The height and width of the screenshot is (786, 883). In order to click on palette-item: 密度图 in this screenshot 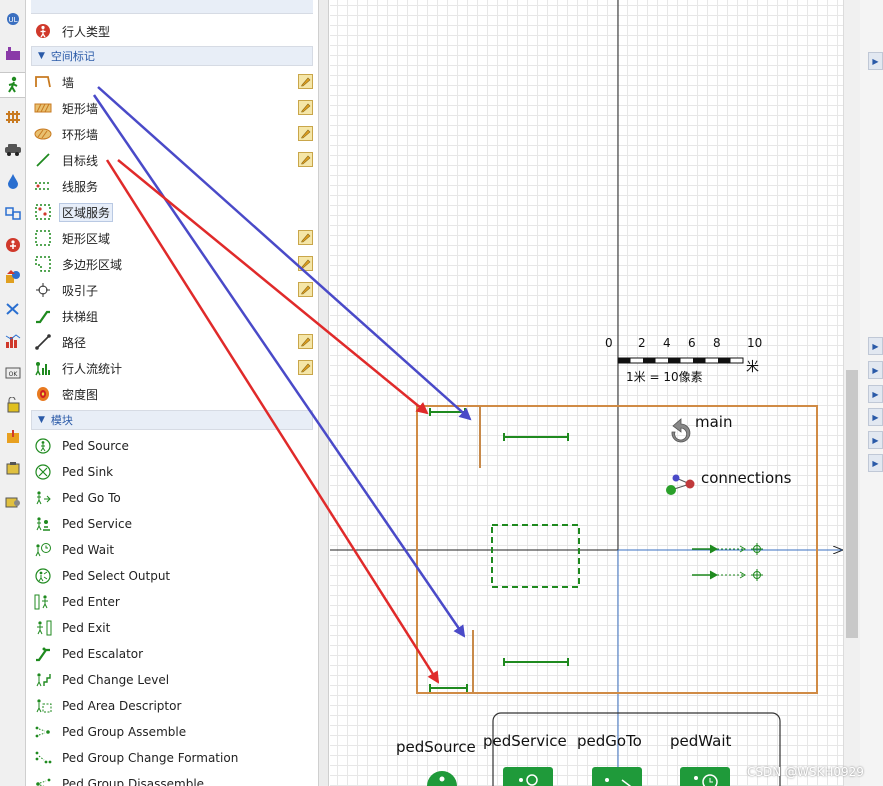, I will do `click(171, 394)`.